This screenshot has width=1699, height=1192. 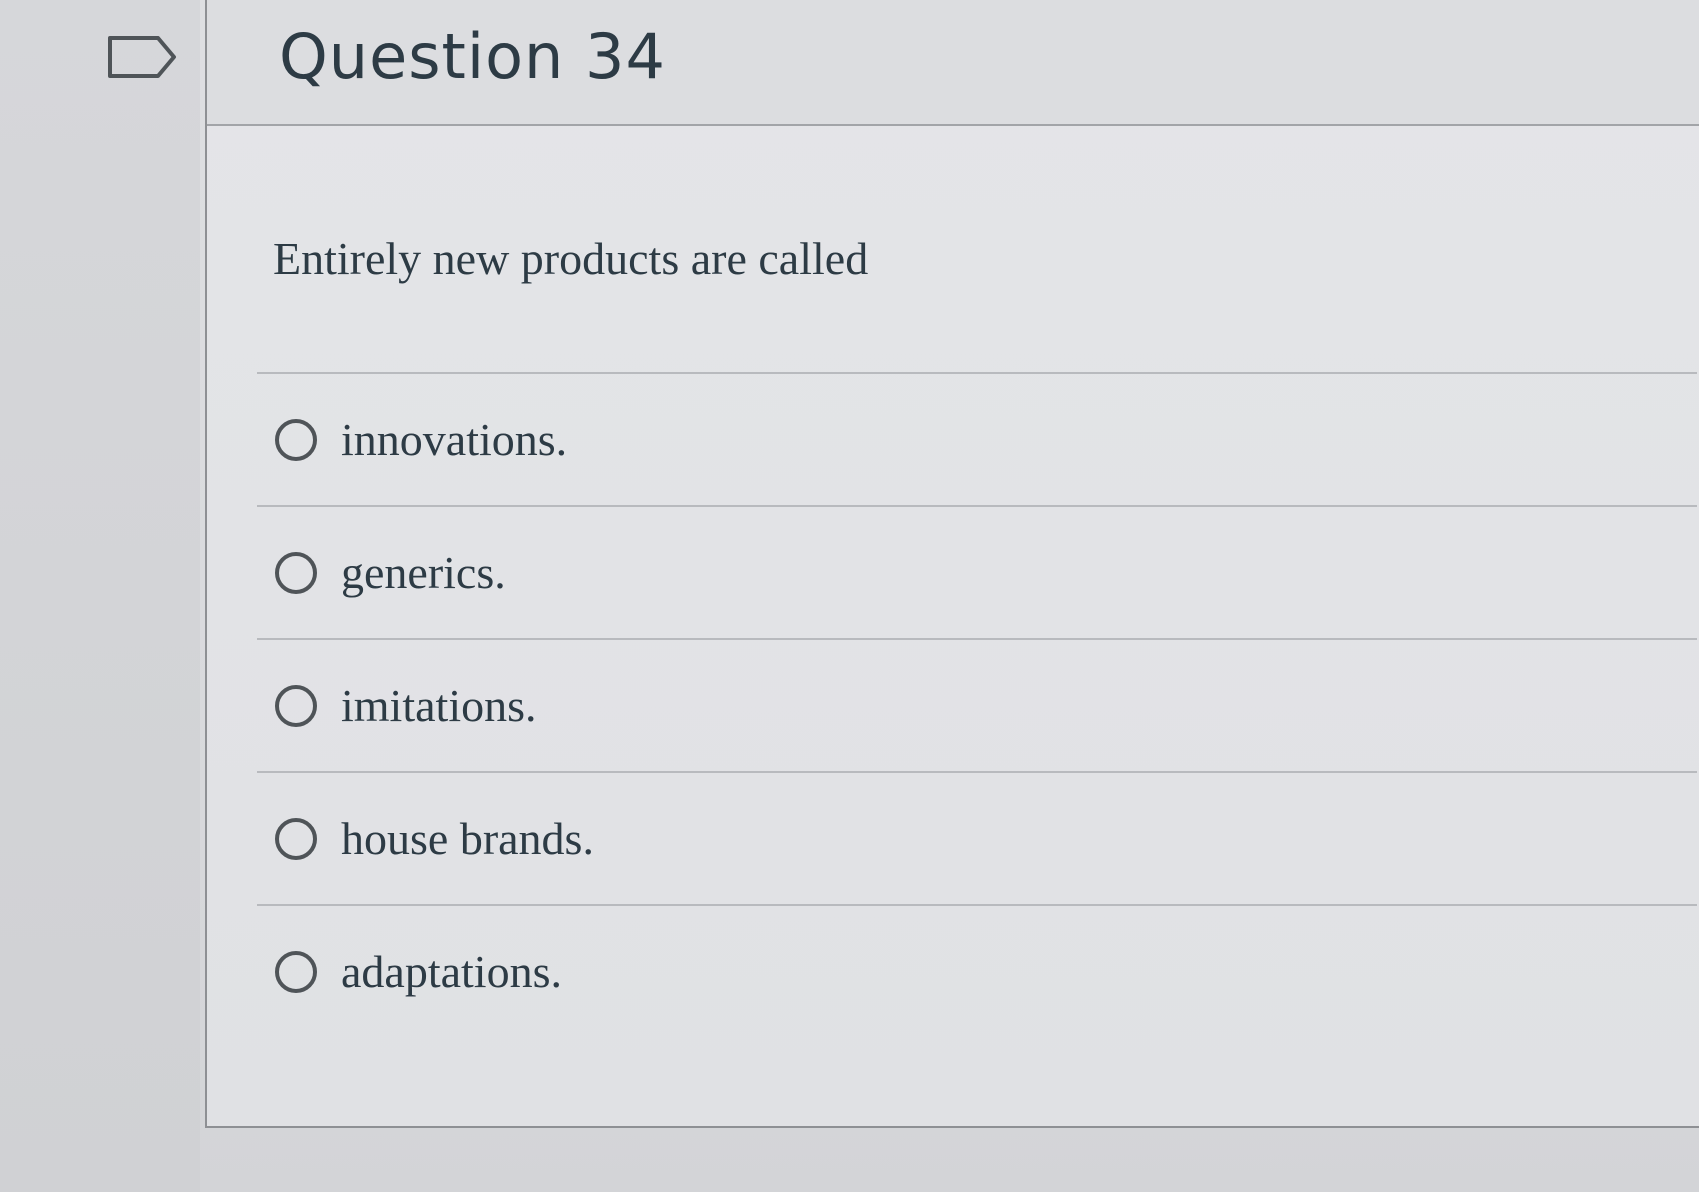 What do you see at coordinates (451, 971) in the screenshot?
I see `answer-label: adaptations.` at bounding box center [451, 971].